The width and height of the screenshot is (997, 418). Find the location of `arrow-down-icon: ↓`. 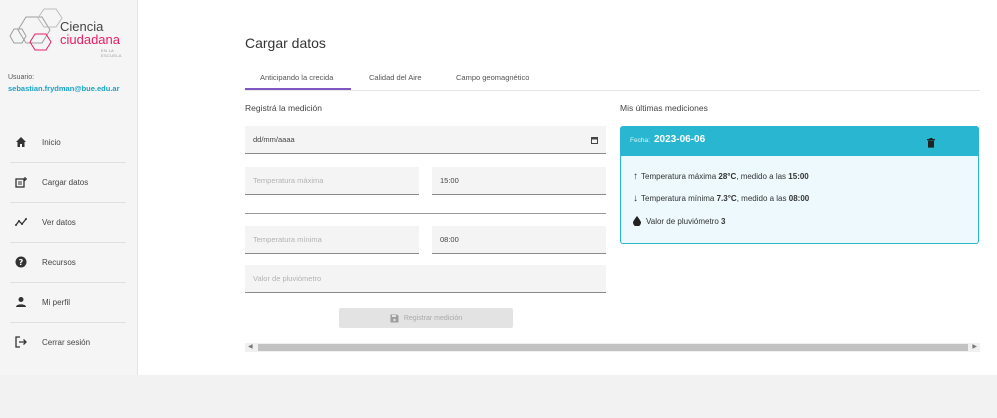

arrow-down-icon: ↓ is located at coordinates (635, 198).